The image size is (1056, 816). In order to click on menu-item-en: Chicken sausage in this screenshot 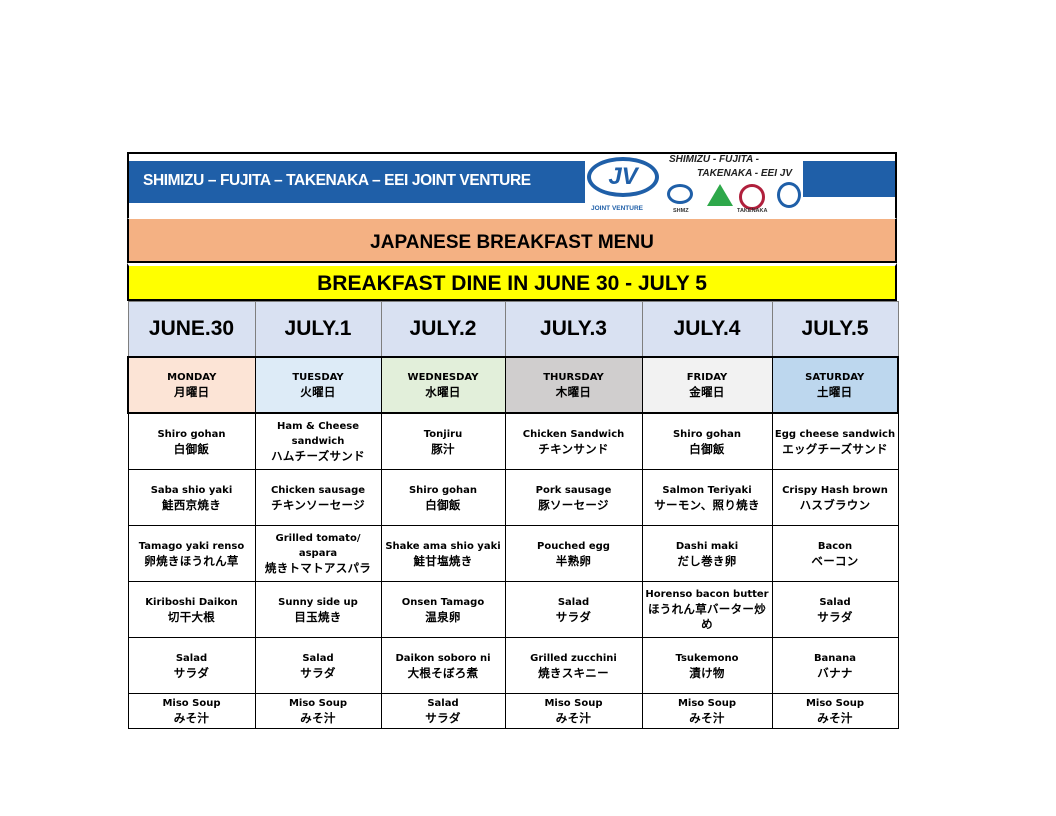, I will do `click(318, 490)`.